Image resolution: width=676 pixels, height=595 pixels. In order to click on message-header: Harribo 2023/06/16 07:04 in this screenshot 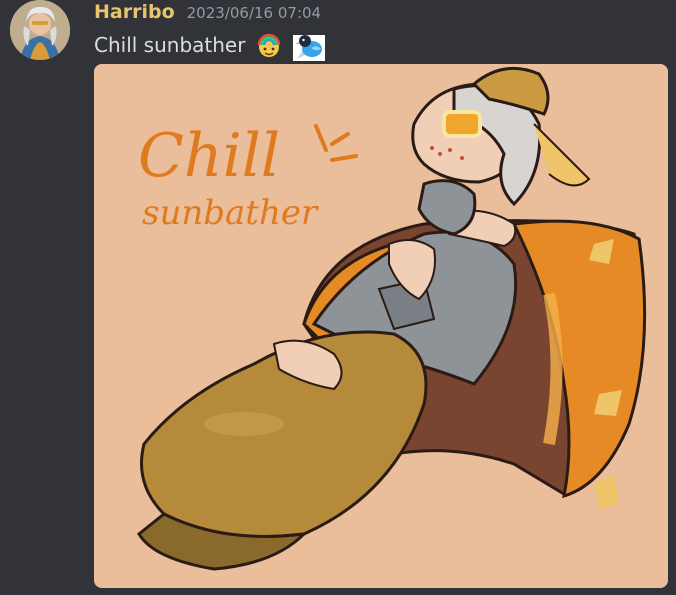, I will do `click(207, 13)`.